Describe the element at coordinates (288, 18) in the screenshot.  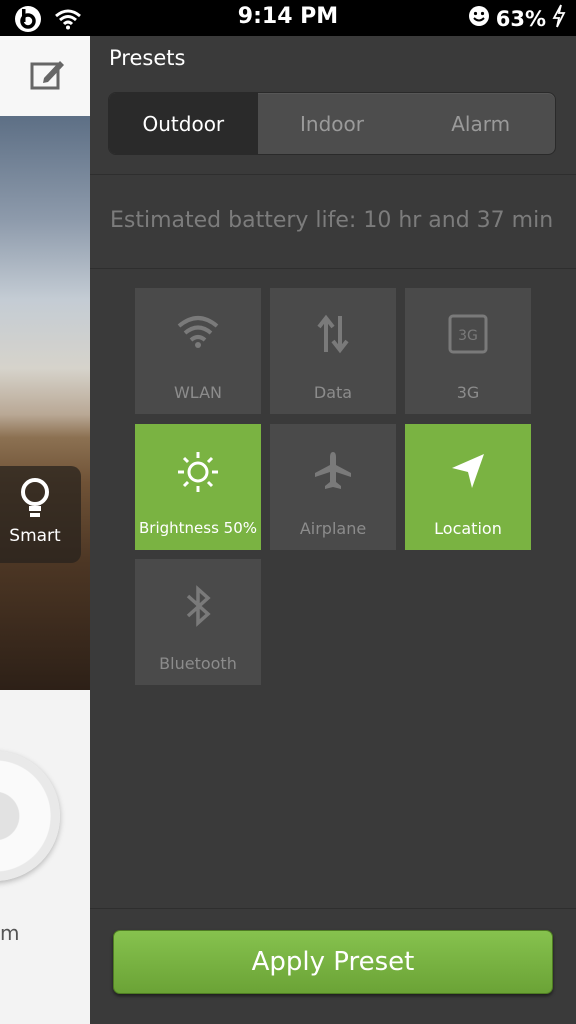
I see `status-bar: 9:14 PM 63%` at that location.